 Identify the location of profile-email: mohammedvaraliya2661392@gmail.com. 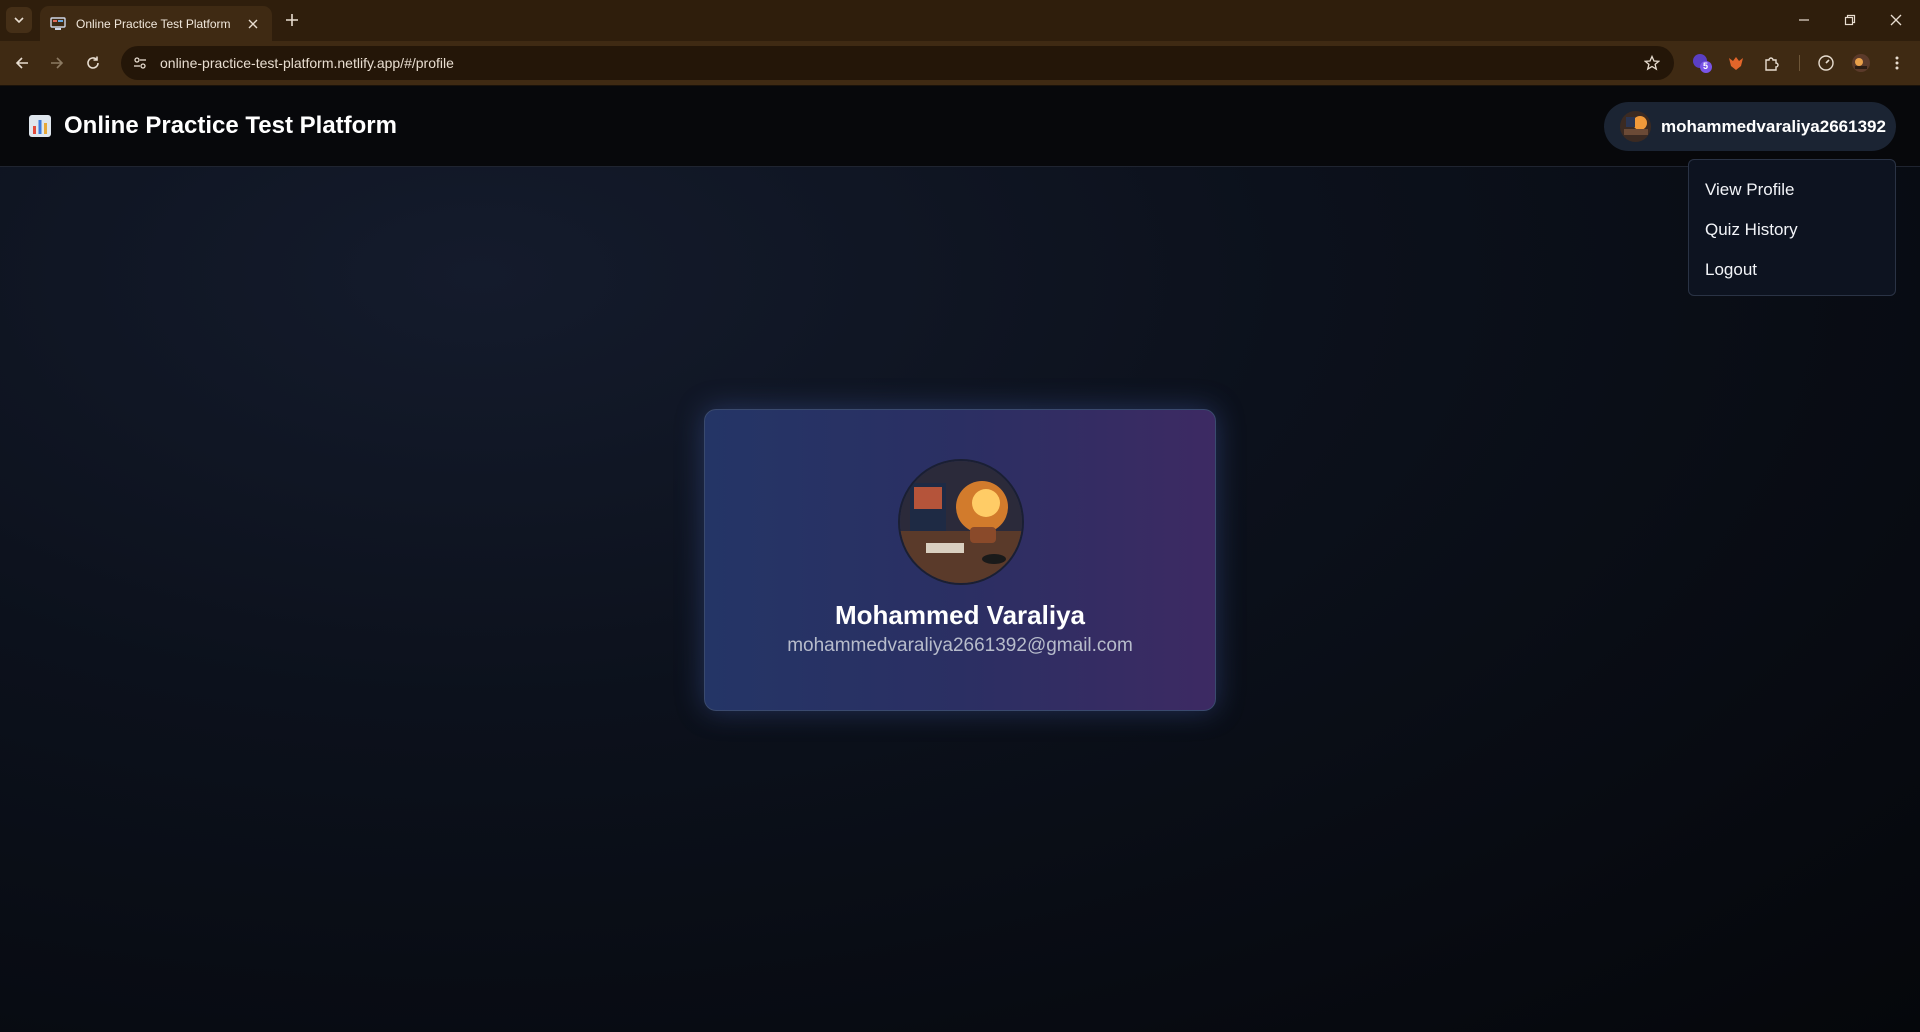
(960, 645).